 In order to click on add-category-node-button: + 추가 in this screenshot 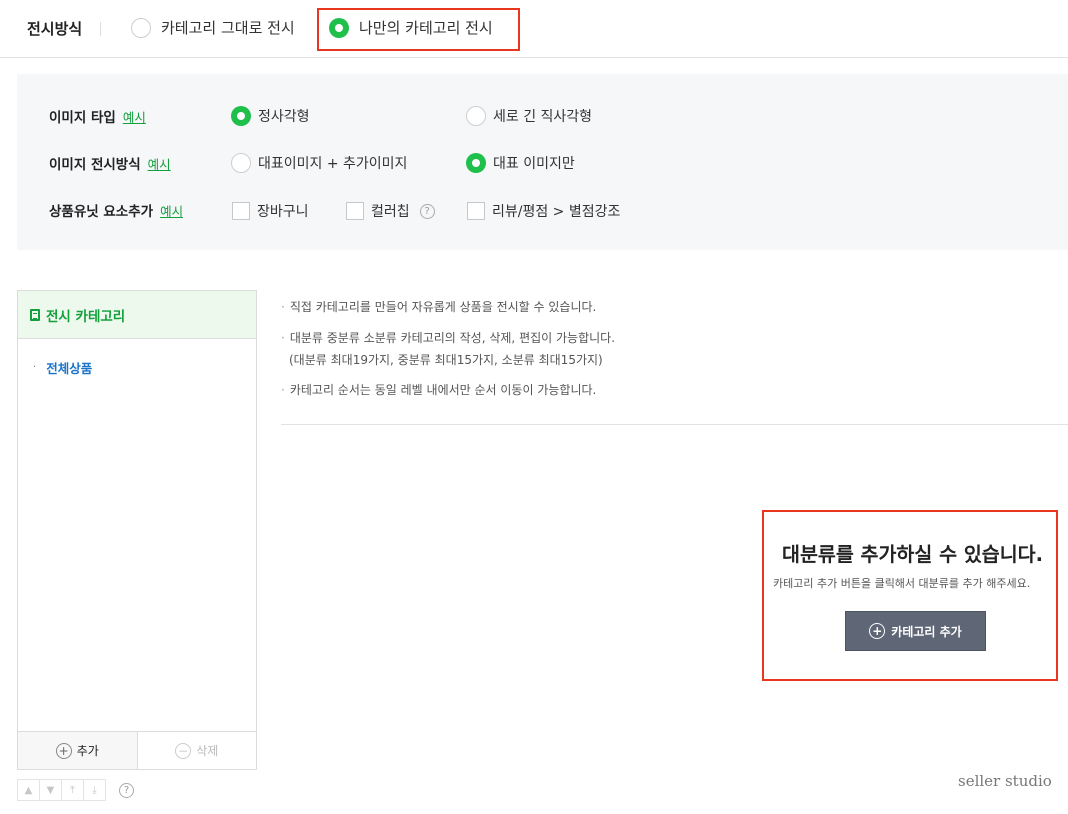, I will do `click(77, 750)`.